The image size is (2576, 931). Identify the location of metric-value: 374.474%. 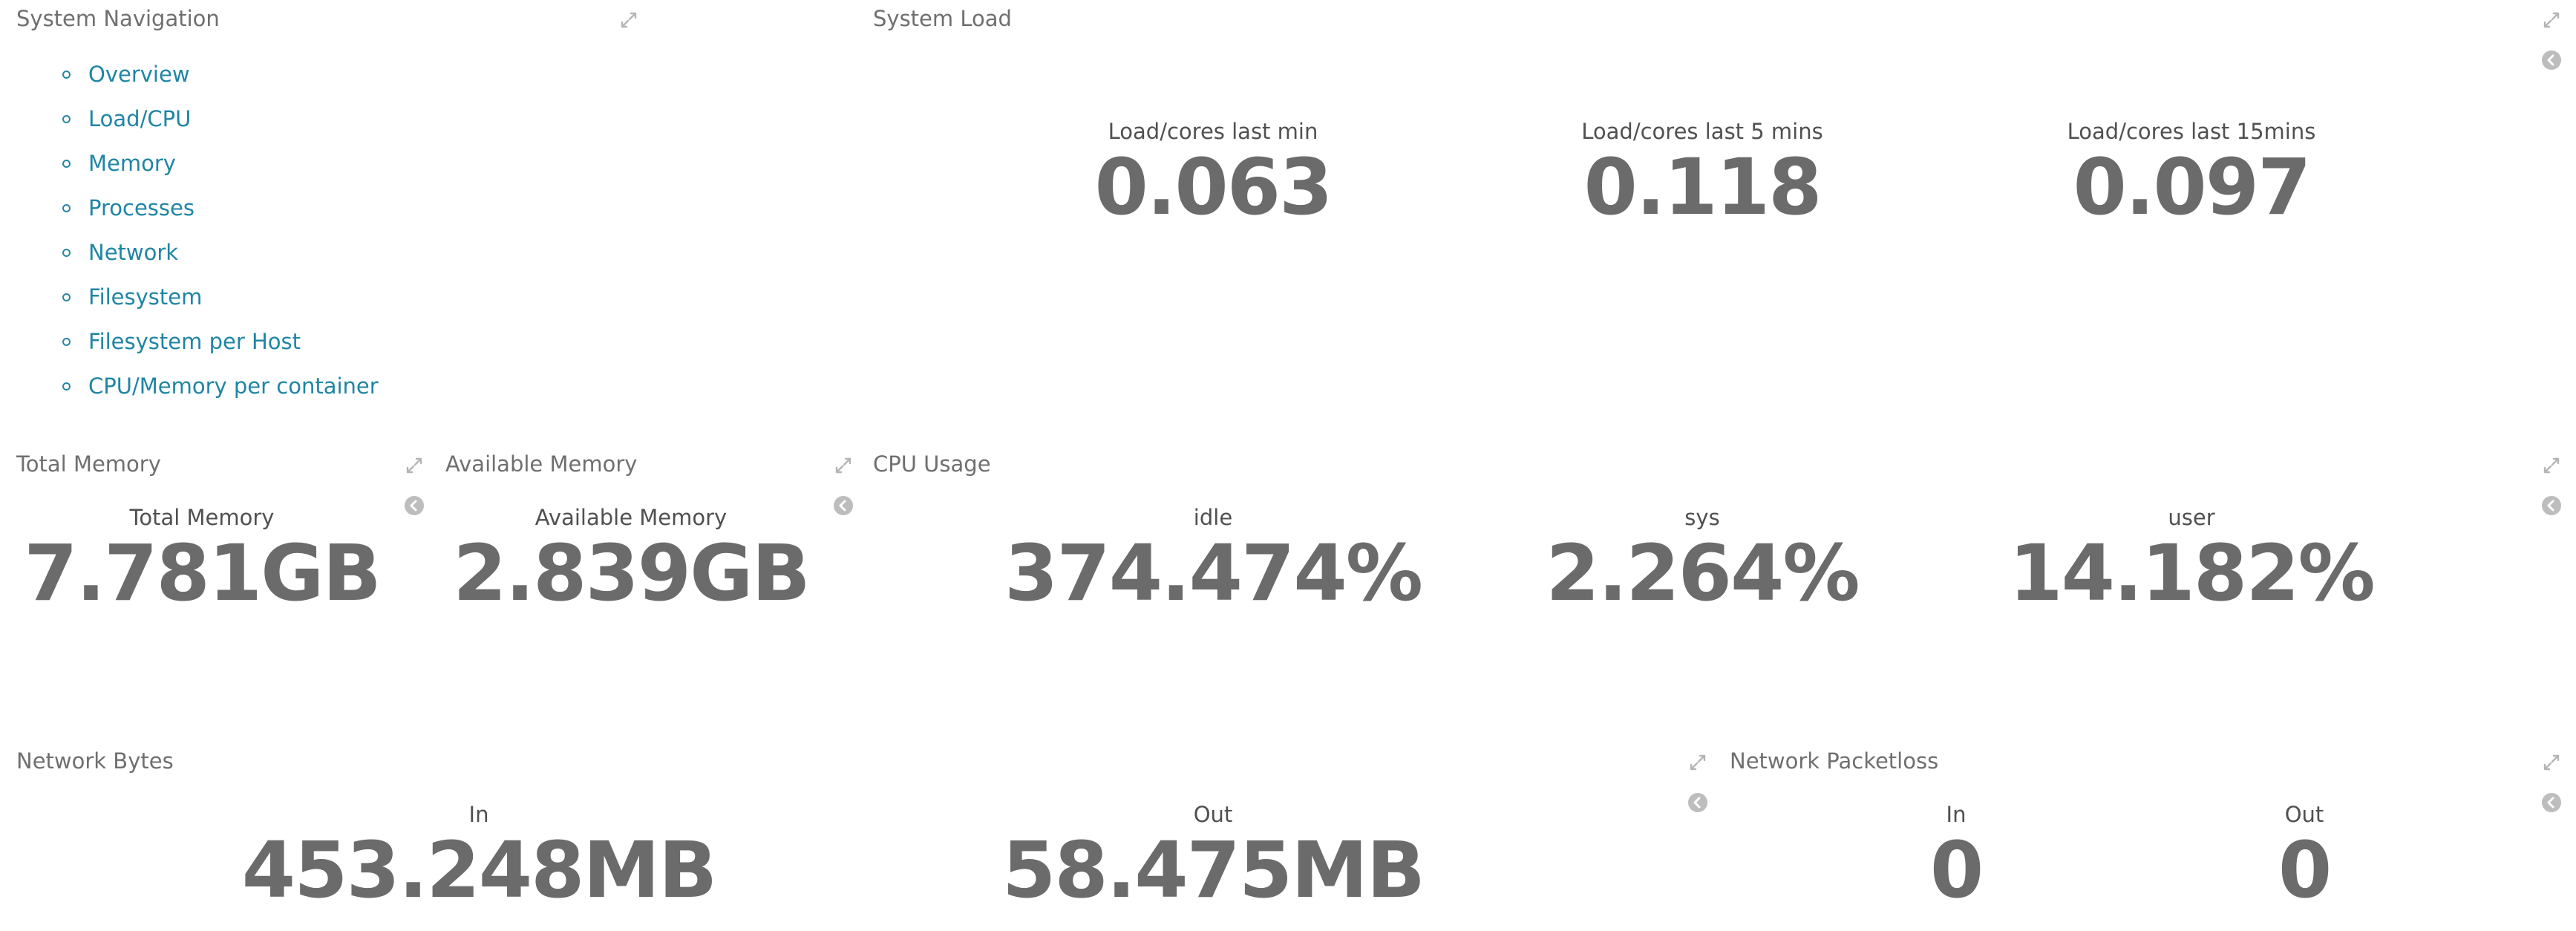
(1213, 573).